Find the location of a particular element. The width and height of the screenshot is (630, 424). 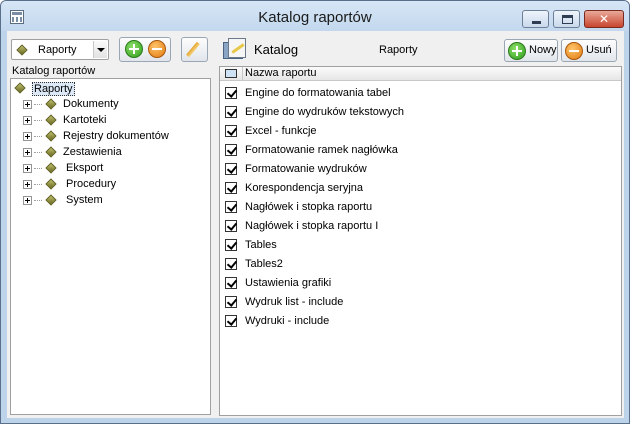

report-name: Ustawienia grafiki is located at coordinates (288, 283).